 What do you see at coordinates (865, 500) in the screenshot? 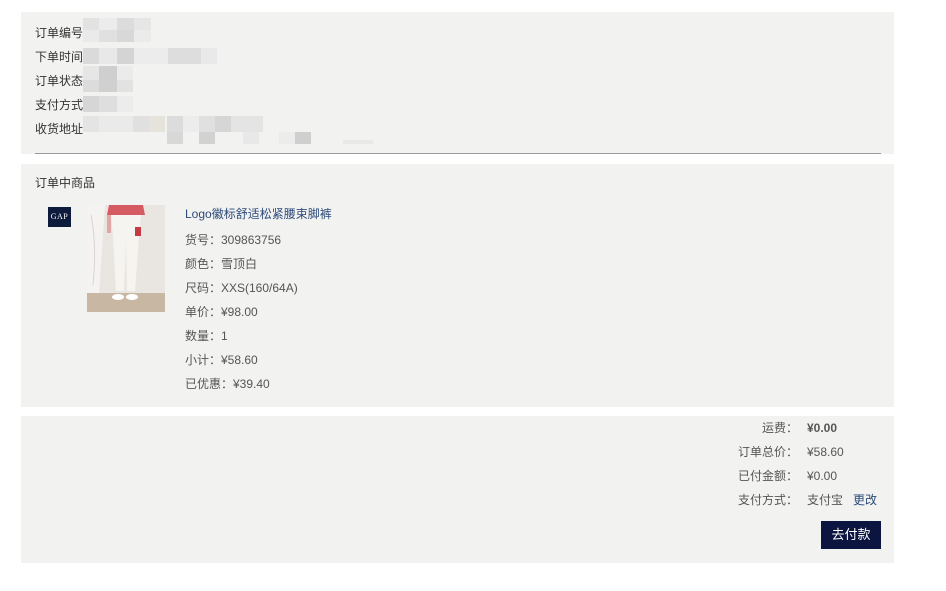
I see `change-payment-link: 更改` at bounding box center [865, 500].